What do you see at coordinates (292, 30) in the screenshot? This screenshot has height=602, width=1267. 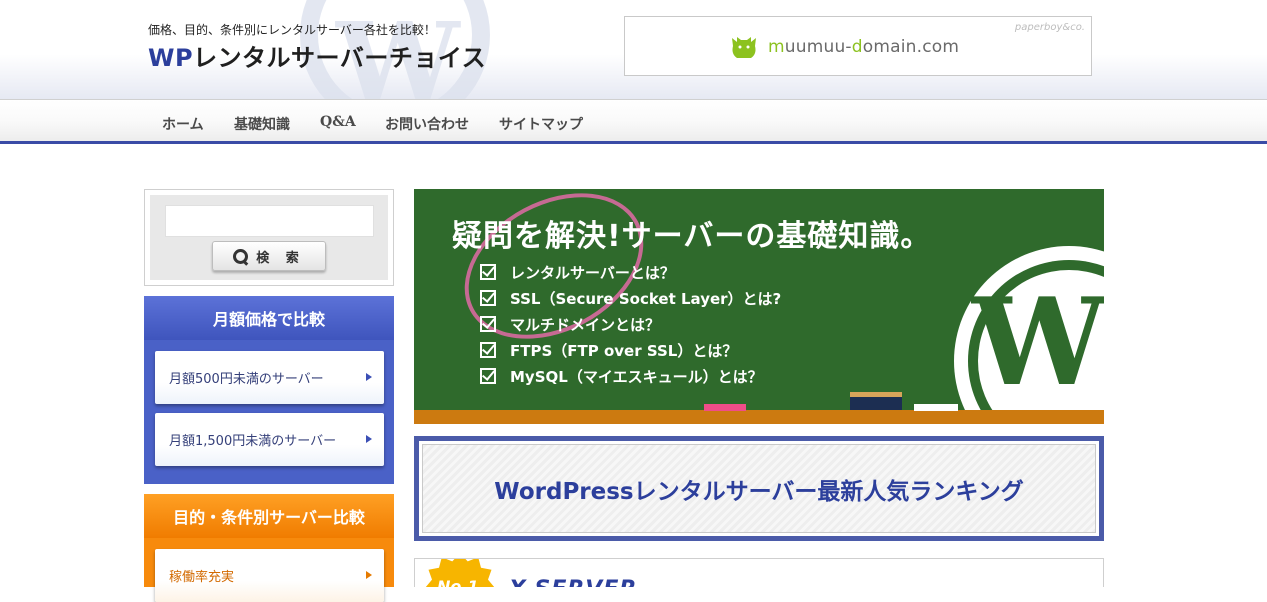 I see `site-tagline: 価格、目的、条件別にレンタルサーバー各社を比較！` at bounding box center [292, 30].